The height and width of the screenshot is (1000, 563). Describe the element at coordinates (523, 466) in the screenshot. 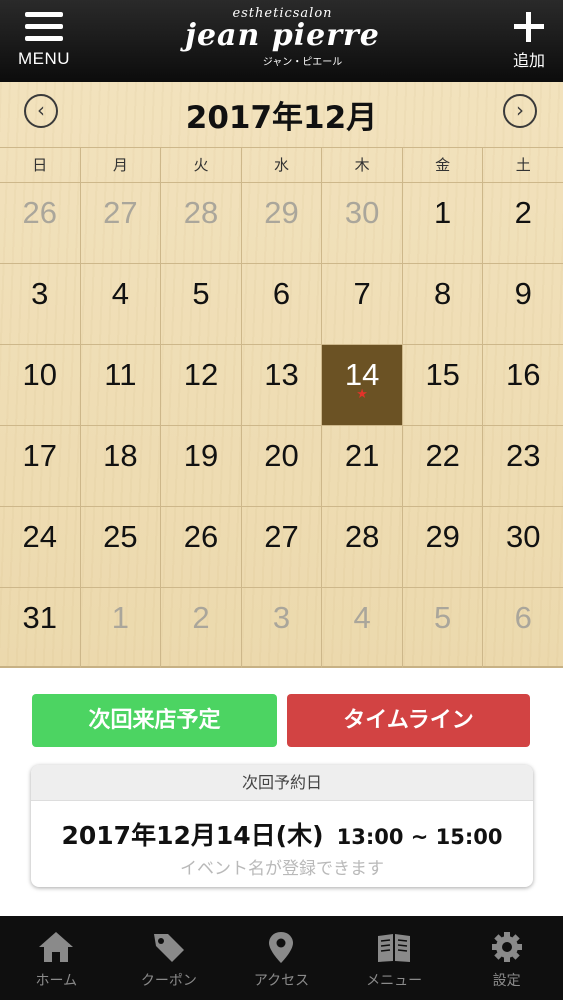

I see `day-cell: 23` at that location.